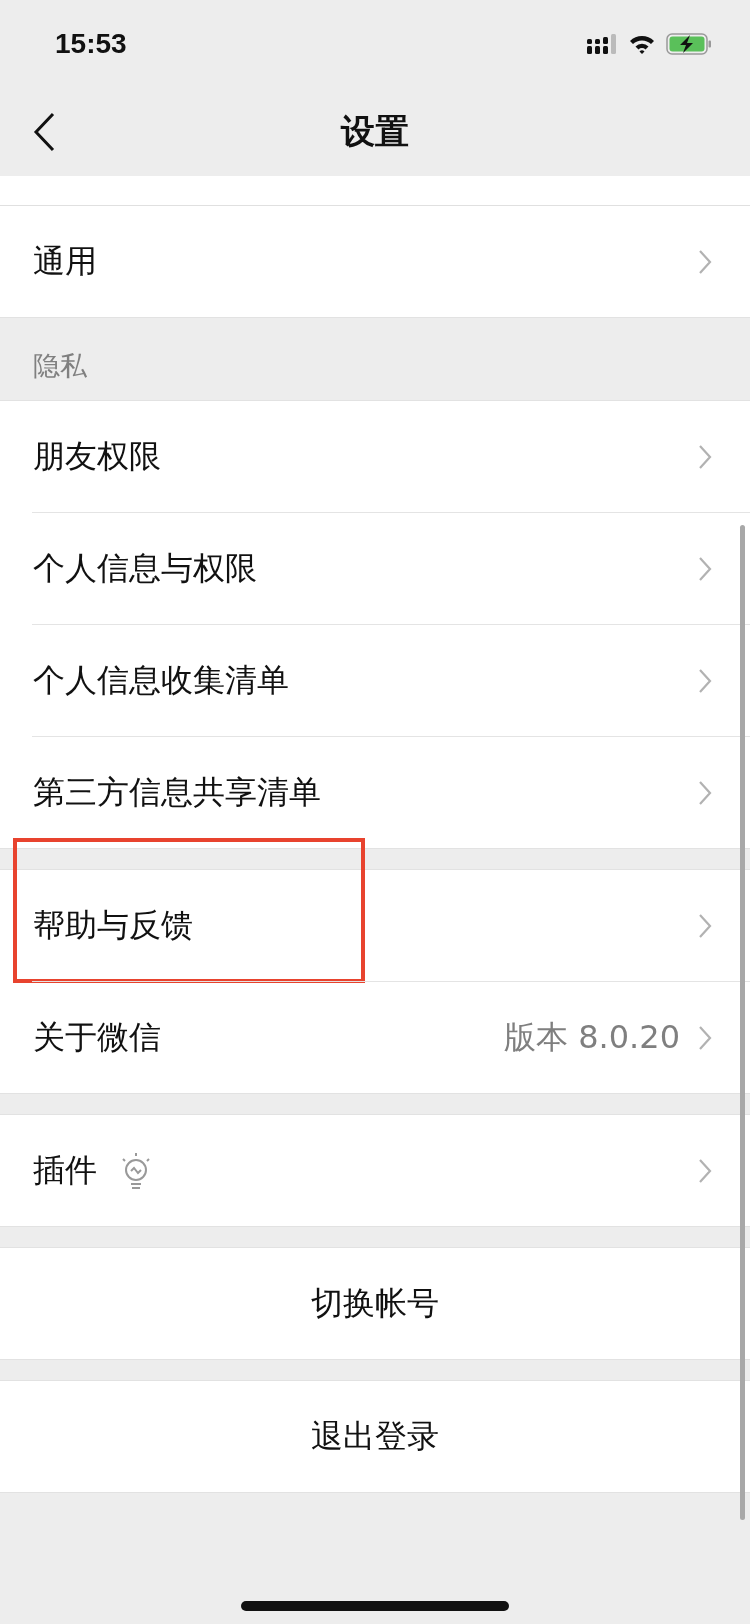  Describe the element at coordinates (602, 44) in the screenshot. I see `signal-icon` at that location.